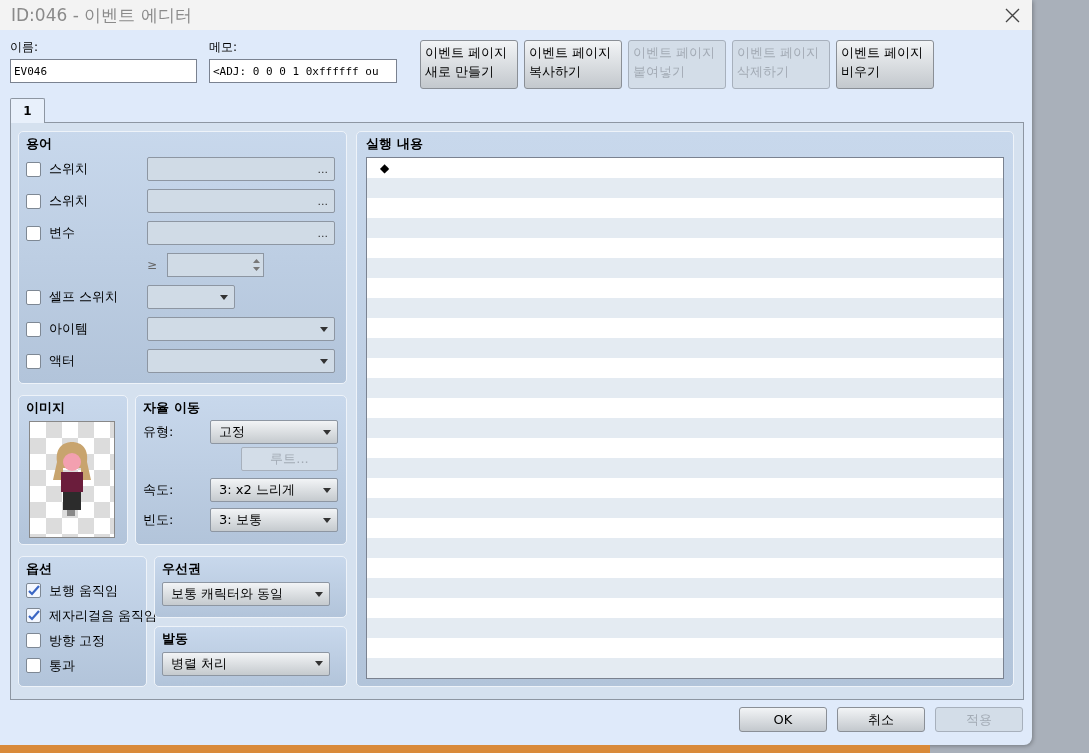  Describe the element at coordinates (1012, 15) in the screenshot. I see `close-icon` at that location.